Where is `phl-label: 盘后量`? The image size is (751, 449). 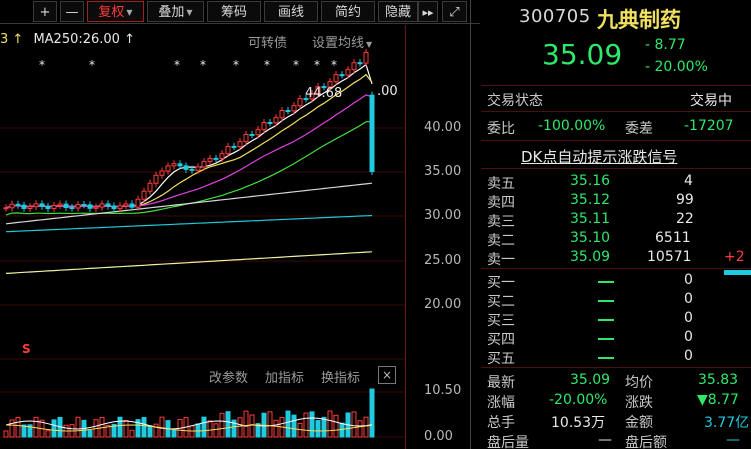 phl-label: 盘后量 is located at coordinates (508, 442).